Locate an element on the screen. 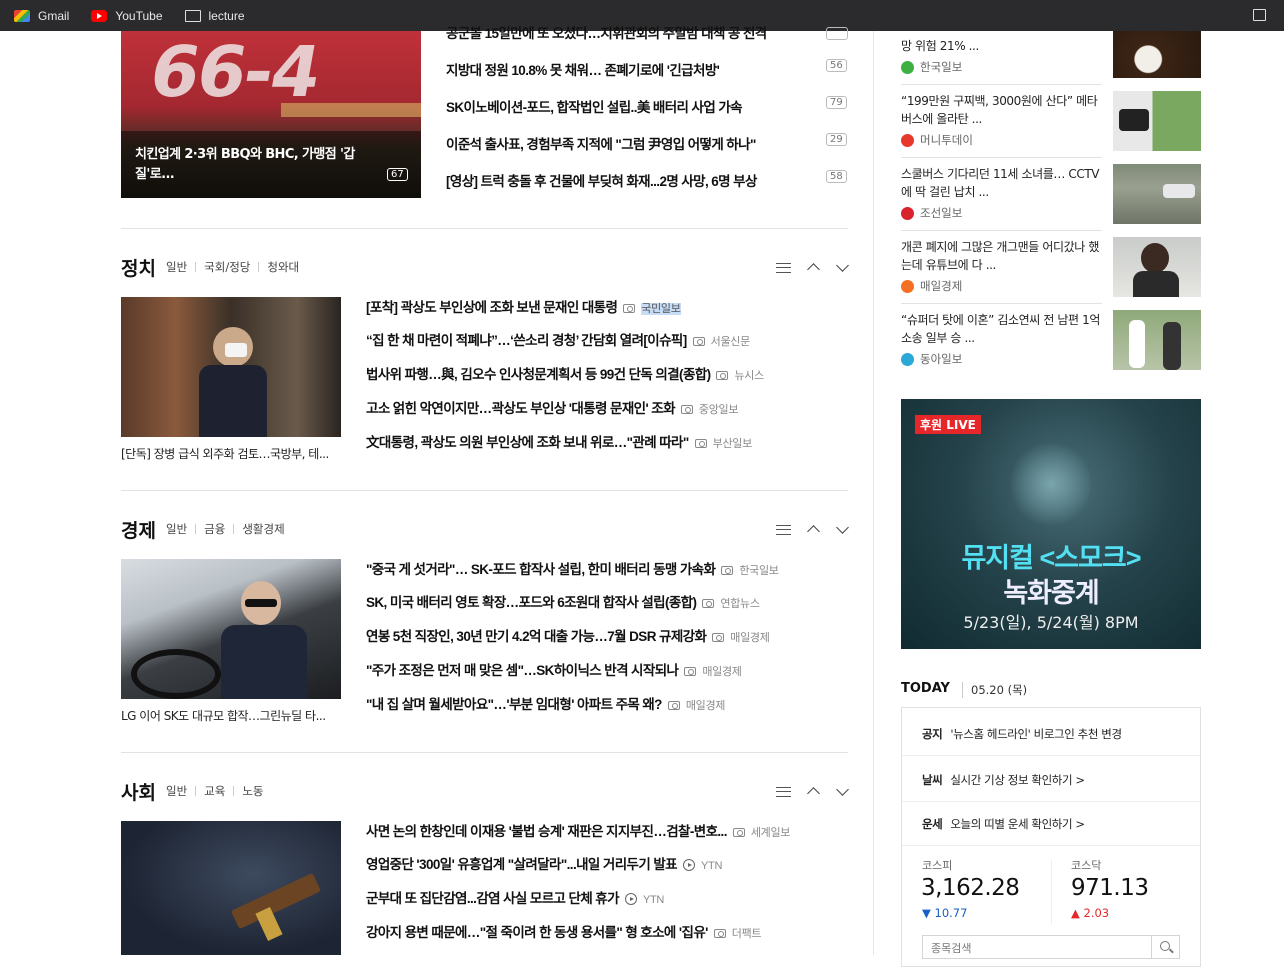 This screenshot has height=967, width=1284. subnav-item: 노동 is located at coordinates (252, 791).